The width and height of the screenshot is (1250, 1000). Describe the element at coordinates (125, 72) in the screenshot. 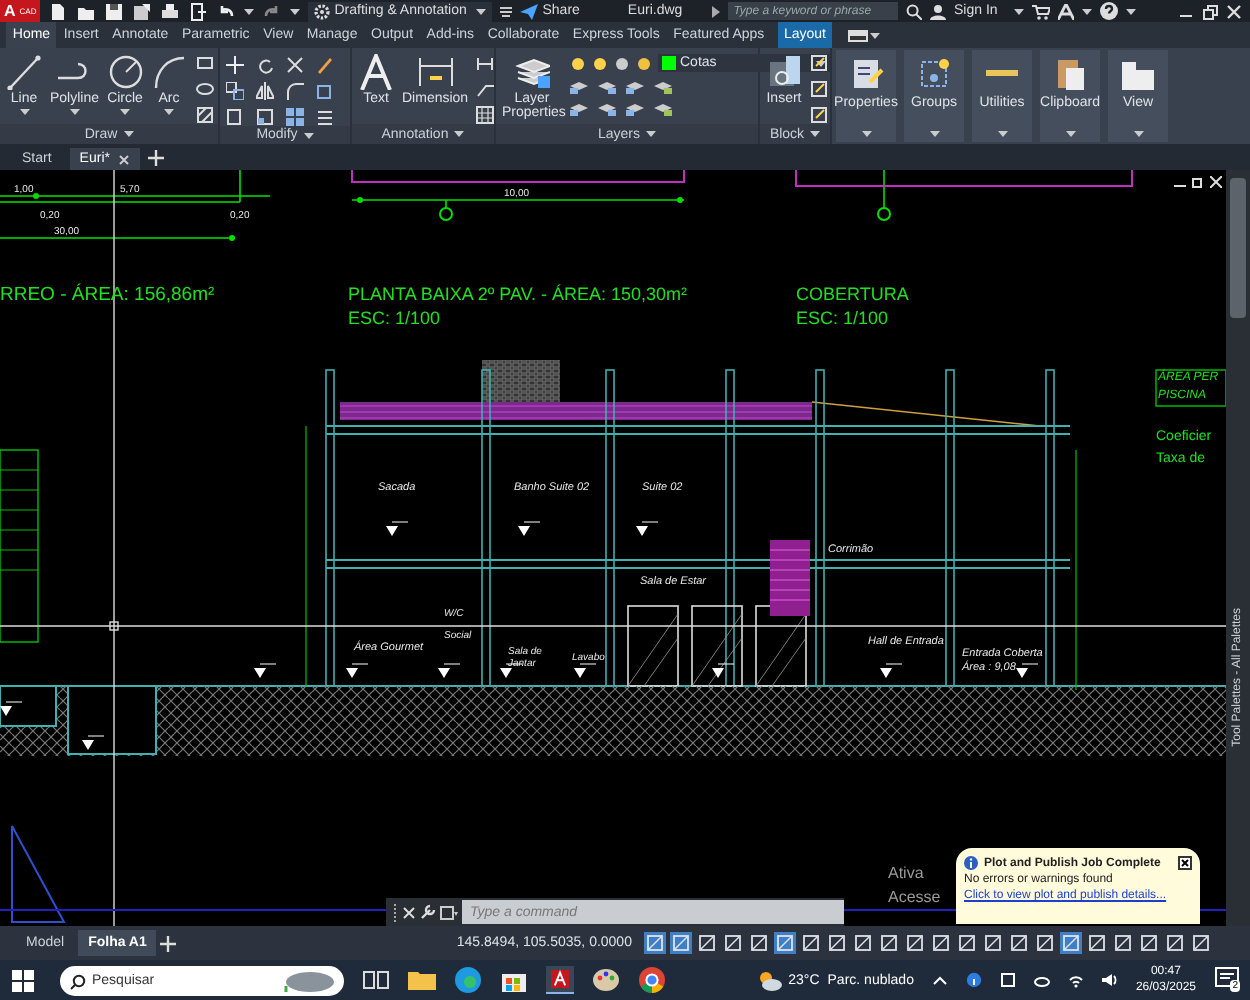

I see `circle-icon` at that location.